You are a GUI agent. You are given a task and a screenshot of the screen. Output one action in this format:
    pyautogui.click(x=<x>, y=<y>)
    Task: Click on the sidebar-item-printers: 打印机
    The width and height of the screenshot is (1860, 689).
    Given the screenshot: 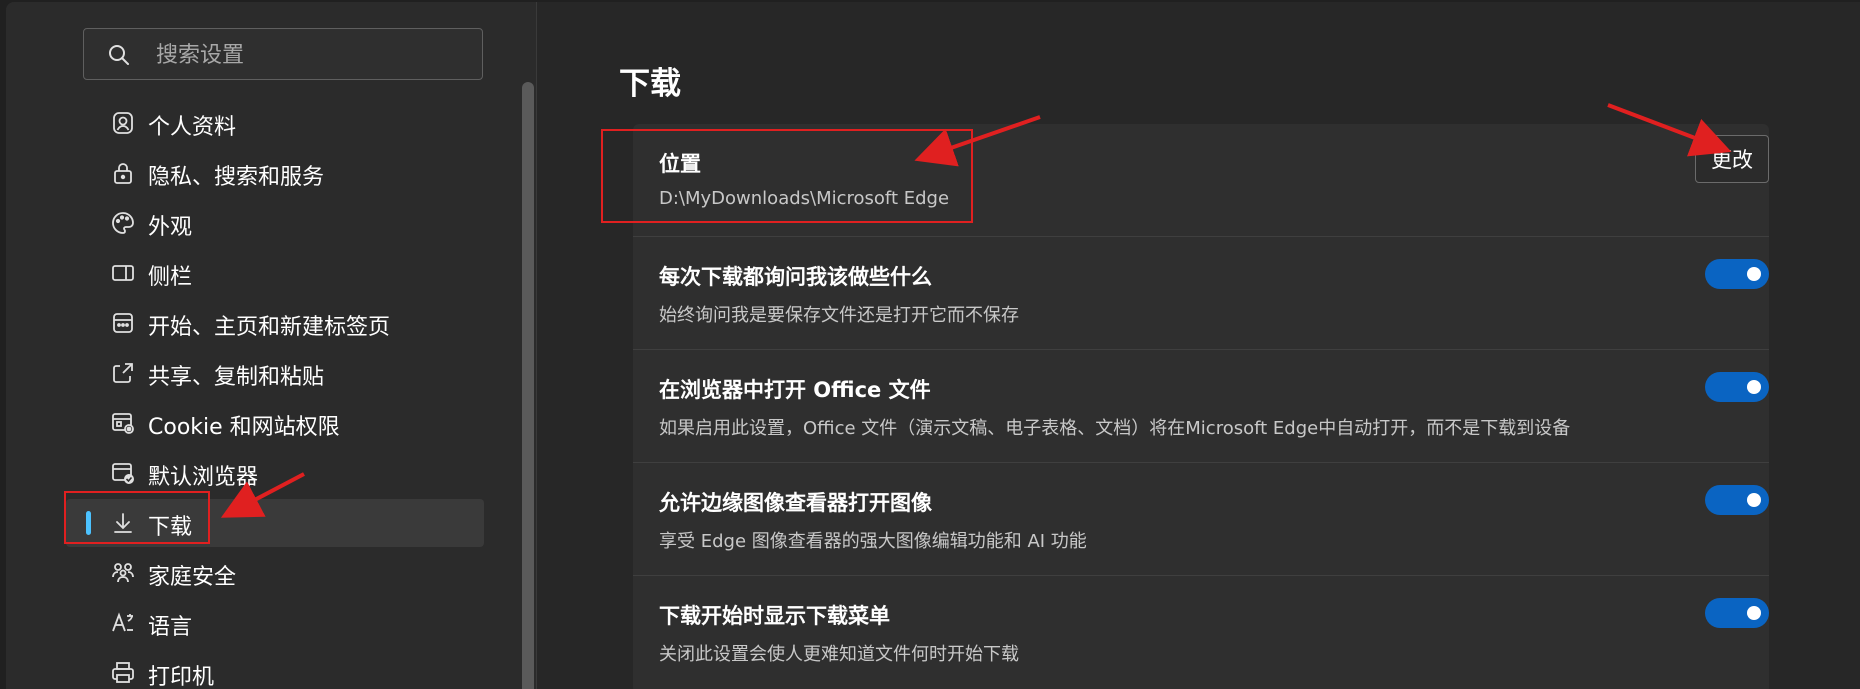 What is the action you would take?
    pyautogui.click(x=275, y=669)
    